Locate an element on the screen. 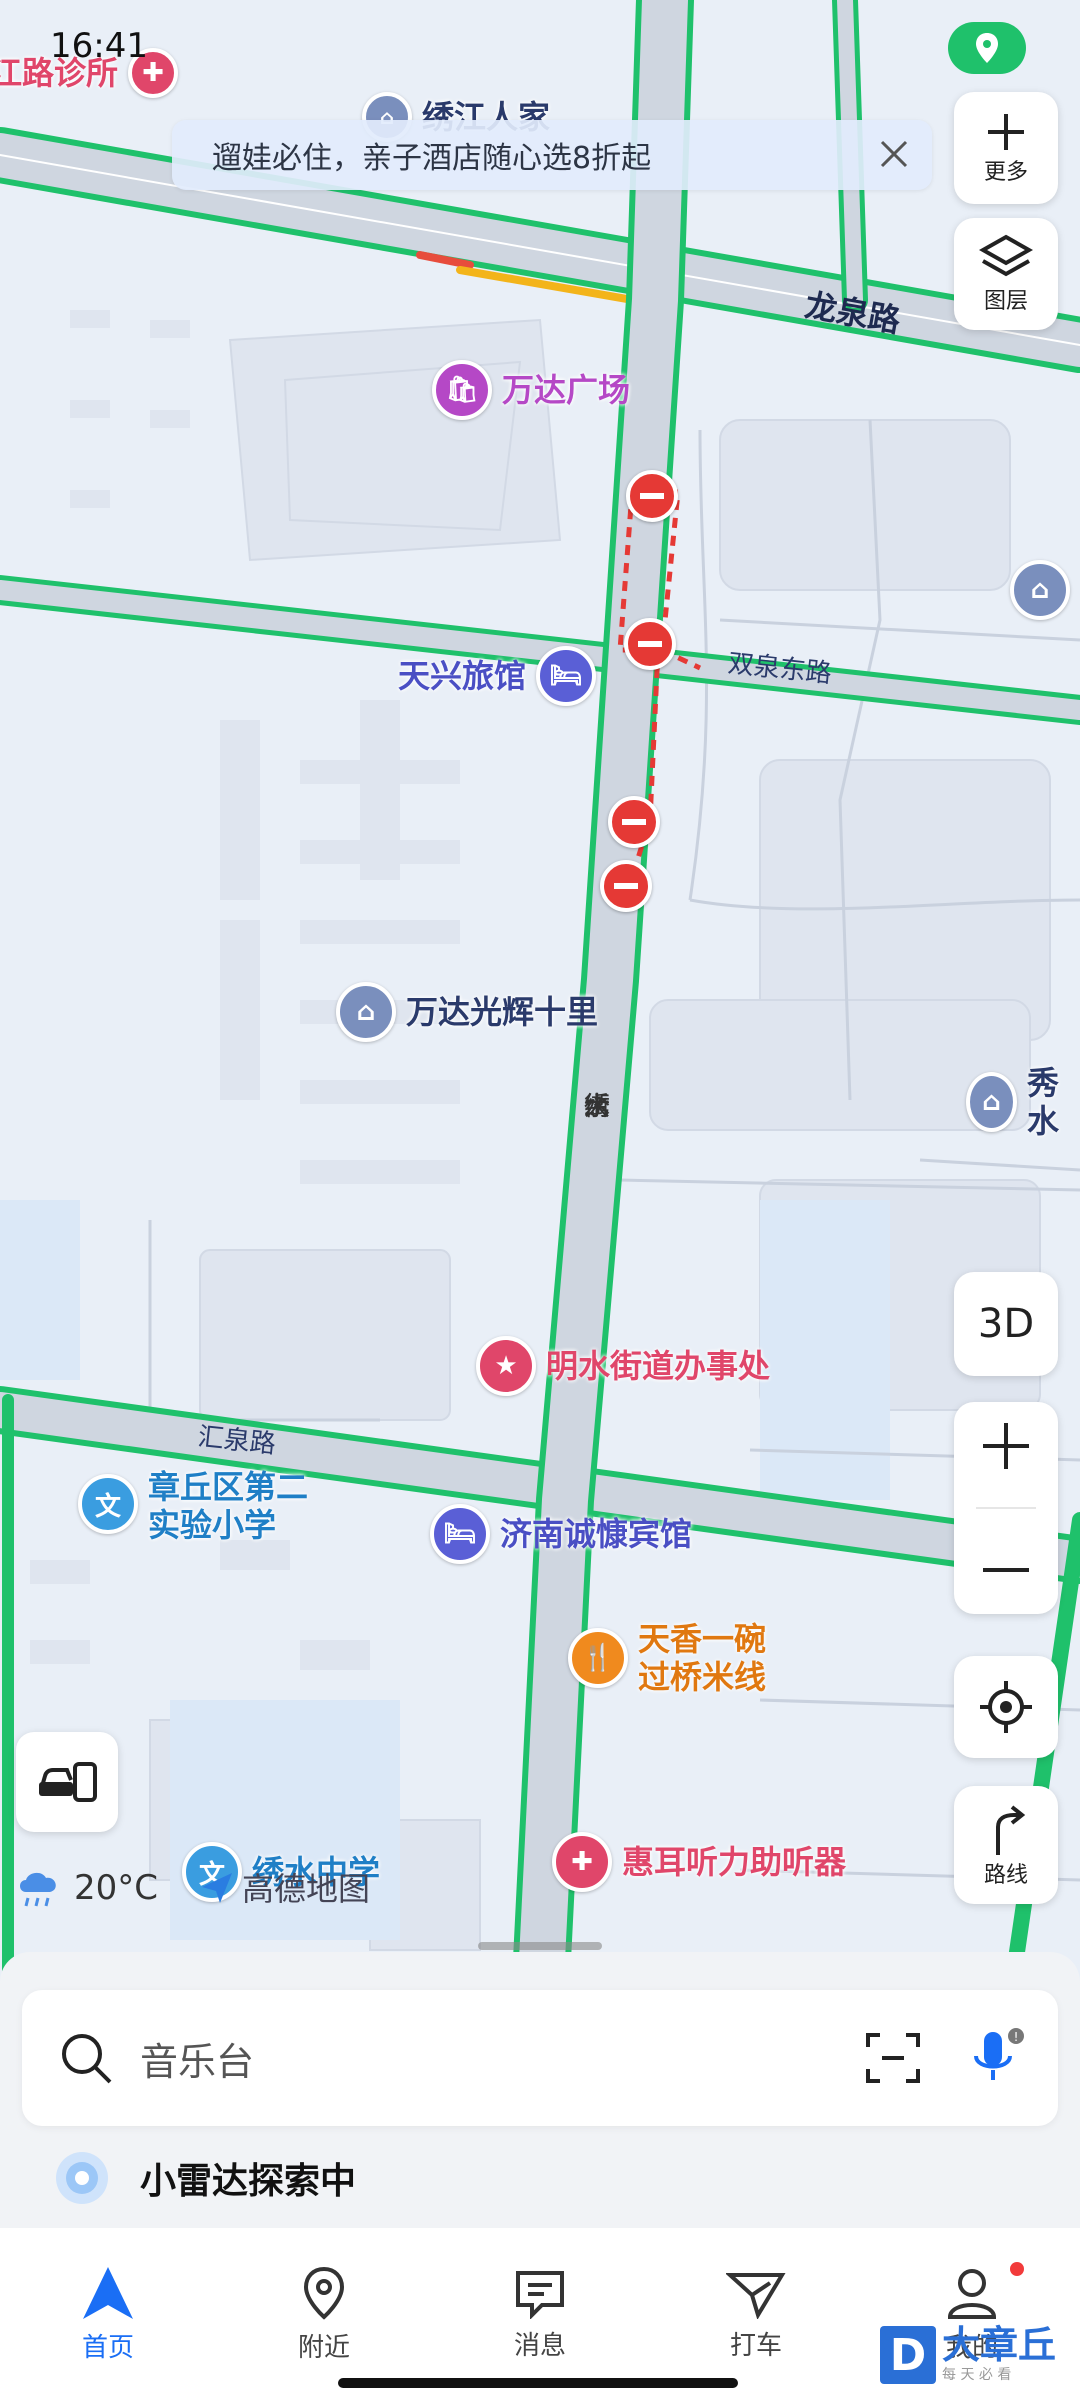 The width and height of the screenshot is (1080, 2400). poi-label-line: 过桥米线 is located at coordinates (702, 1677).